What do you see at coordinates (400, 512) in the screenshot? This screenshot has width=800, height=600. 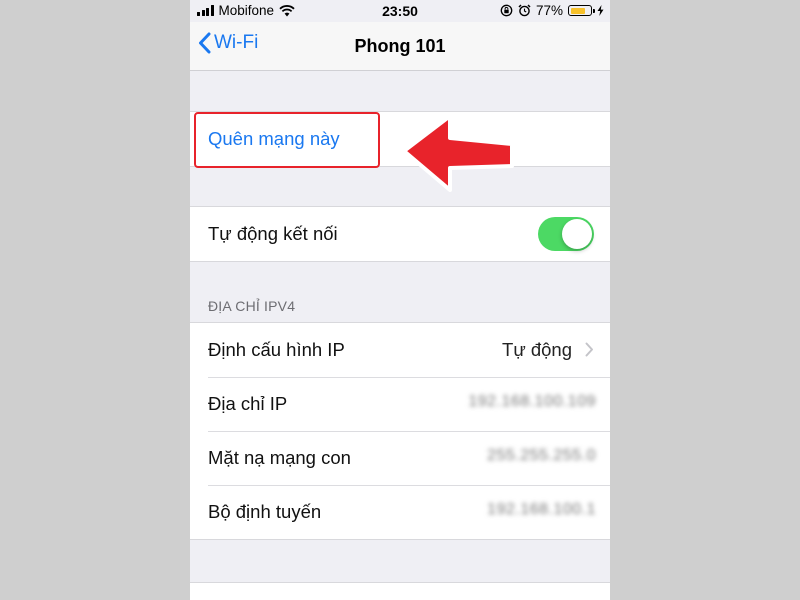 I see `router-row: Bộ định tuyến 192.168.100.1` at bounding box center [400, 512].